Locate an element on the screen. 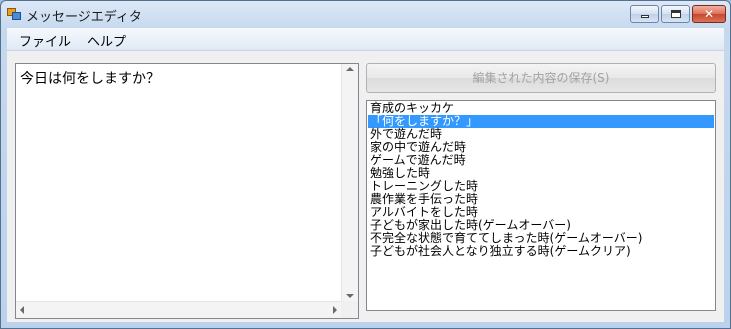 The height and width of the screenshot is (329, 731). scroll-left-icon is located at coordinates (22, 310).